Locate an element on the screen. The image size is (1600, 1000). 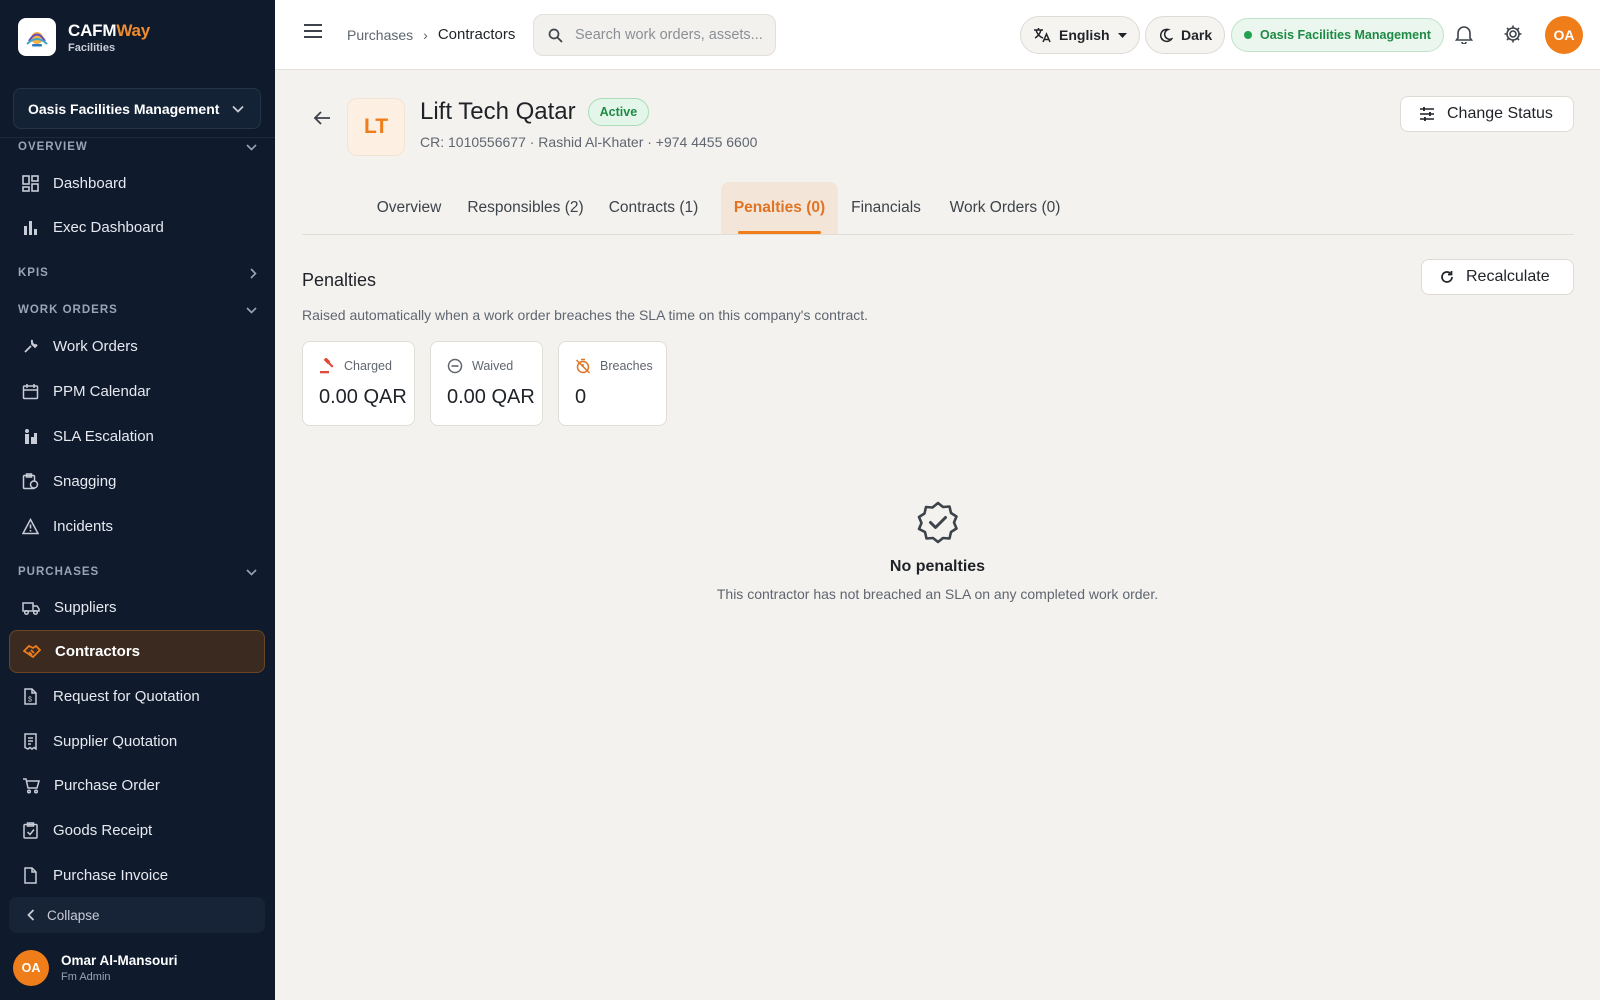
recalculate-label: Recalculate is located at coordinates (1508, 276).